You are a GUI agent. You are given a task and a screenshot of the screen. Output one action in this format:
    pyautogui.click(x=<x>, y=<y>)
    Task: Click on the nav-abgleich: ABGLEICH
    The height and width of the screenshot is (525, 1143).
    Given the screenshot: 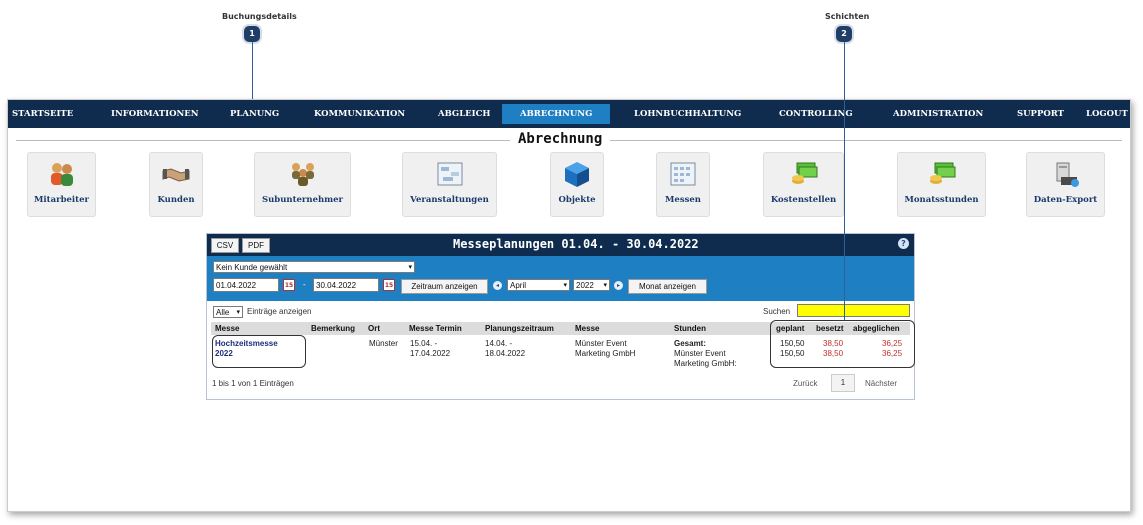 What is the action you would take?
    pyautogui.click(x=464, y=114)
    